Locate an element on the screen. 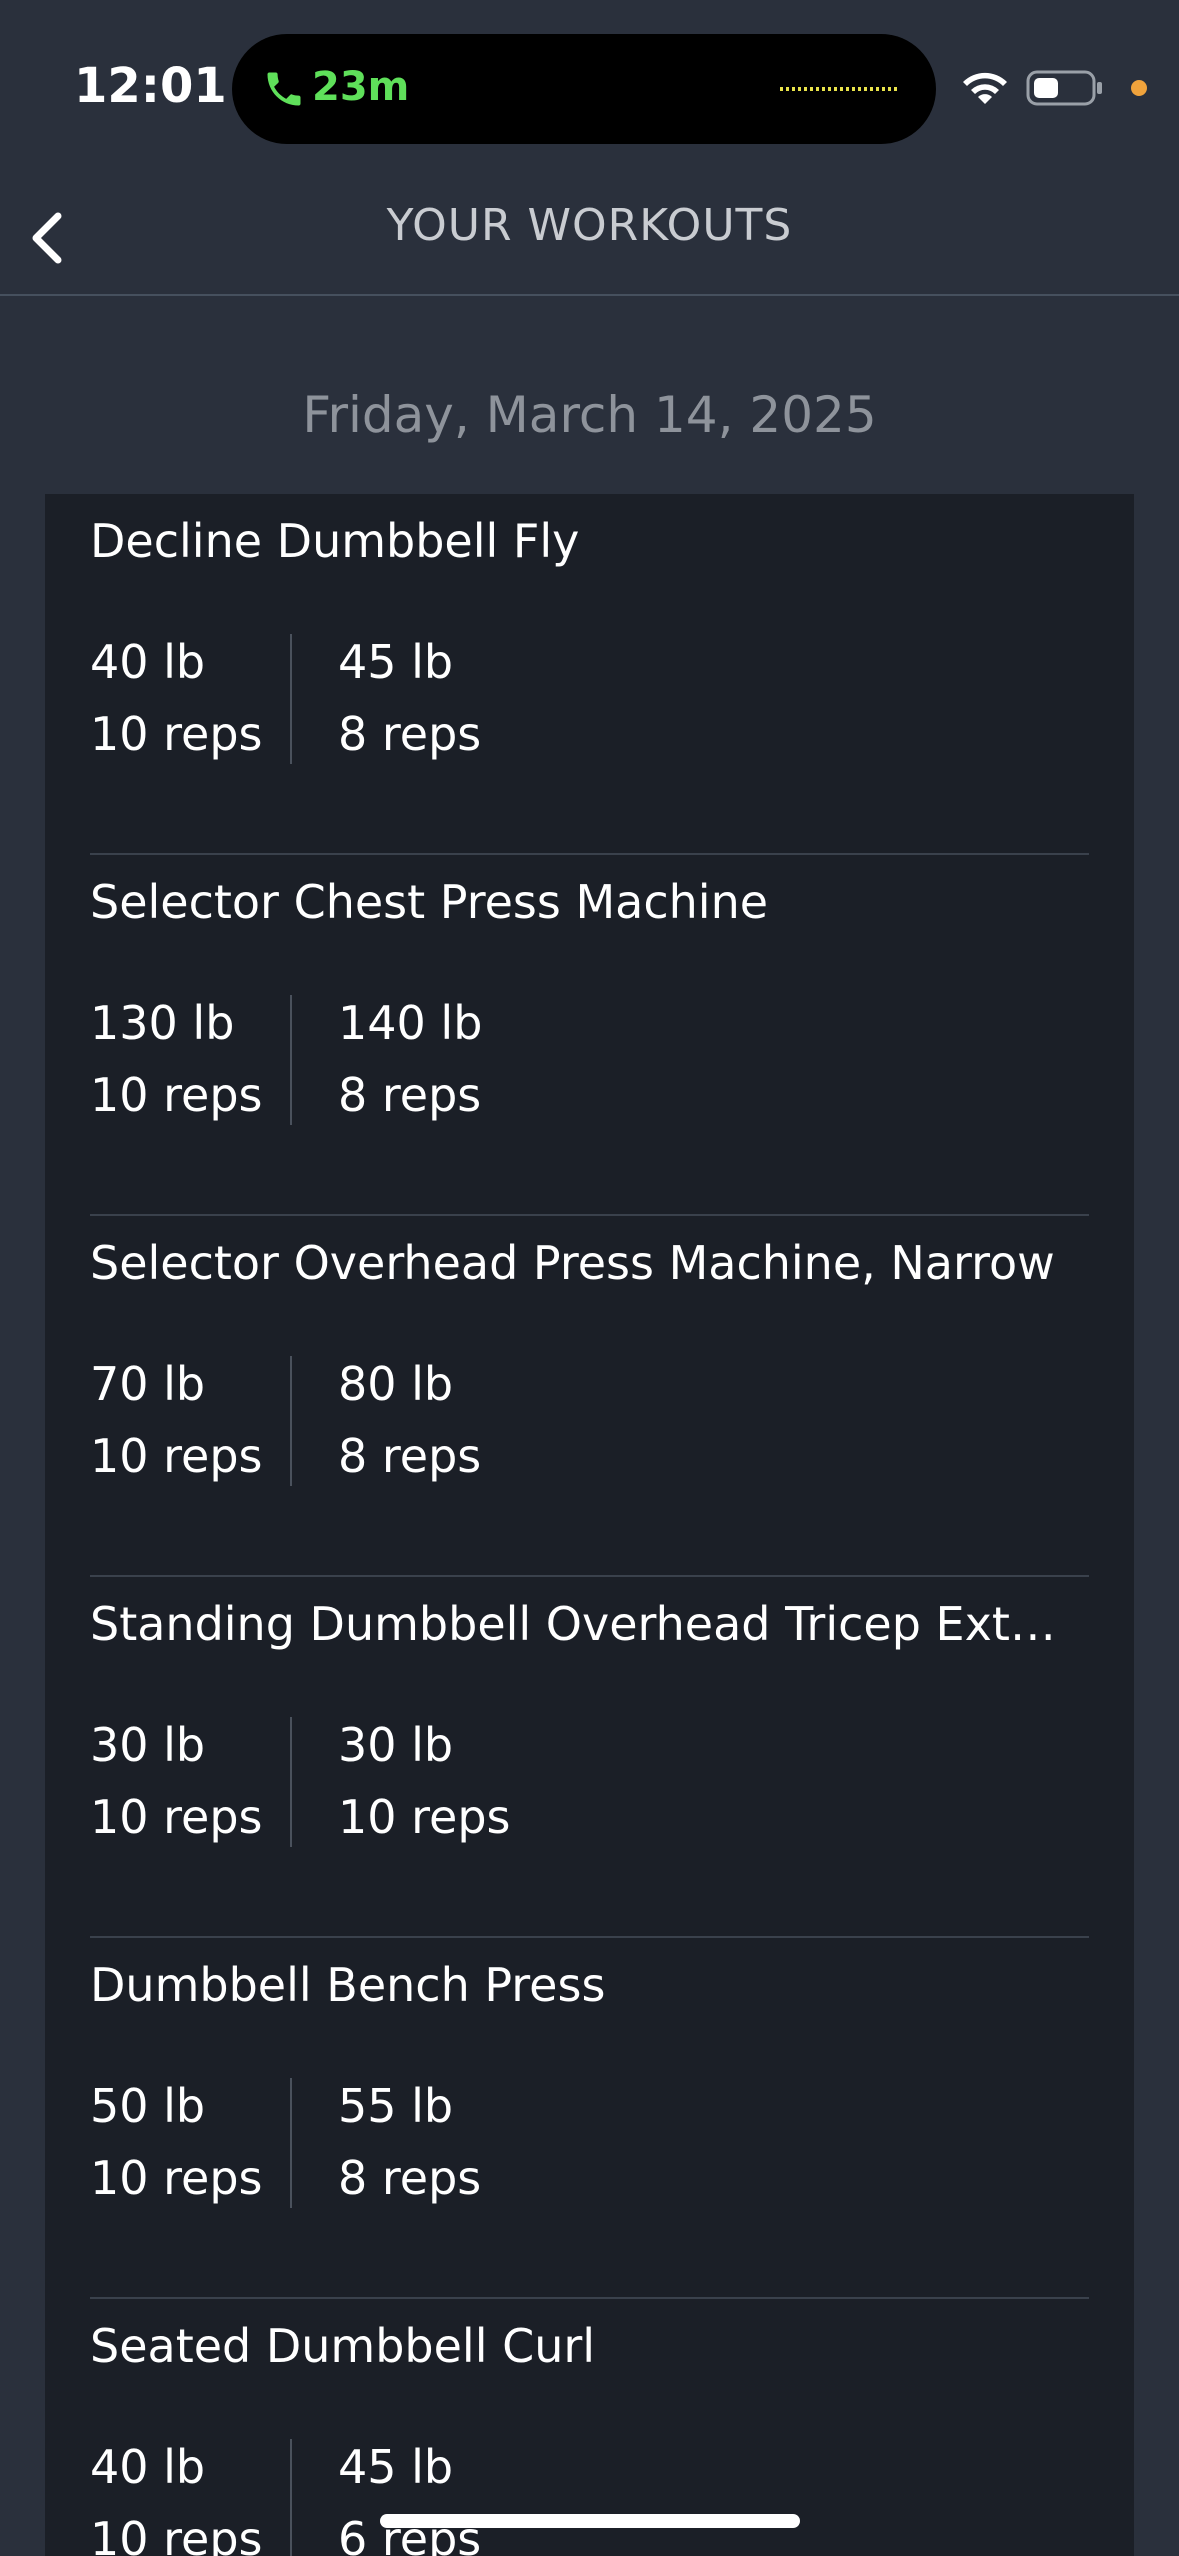 This screenshot has width=1179, height=2556. date-header: Friday, March 14, 2025 is located at coordinates (589, 415).